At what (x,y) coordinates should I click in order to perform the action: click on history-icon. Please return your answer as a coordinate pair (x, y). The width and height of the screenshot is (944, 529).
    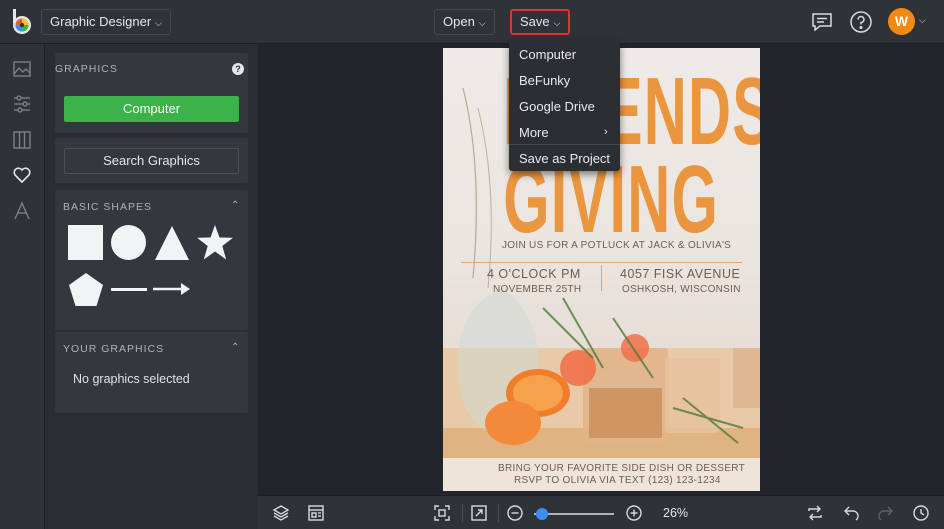
    Looking at the image, I should click on (921, 513).